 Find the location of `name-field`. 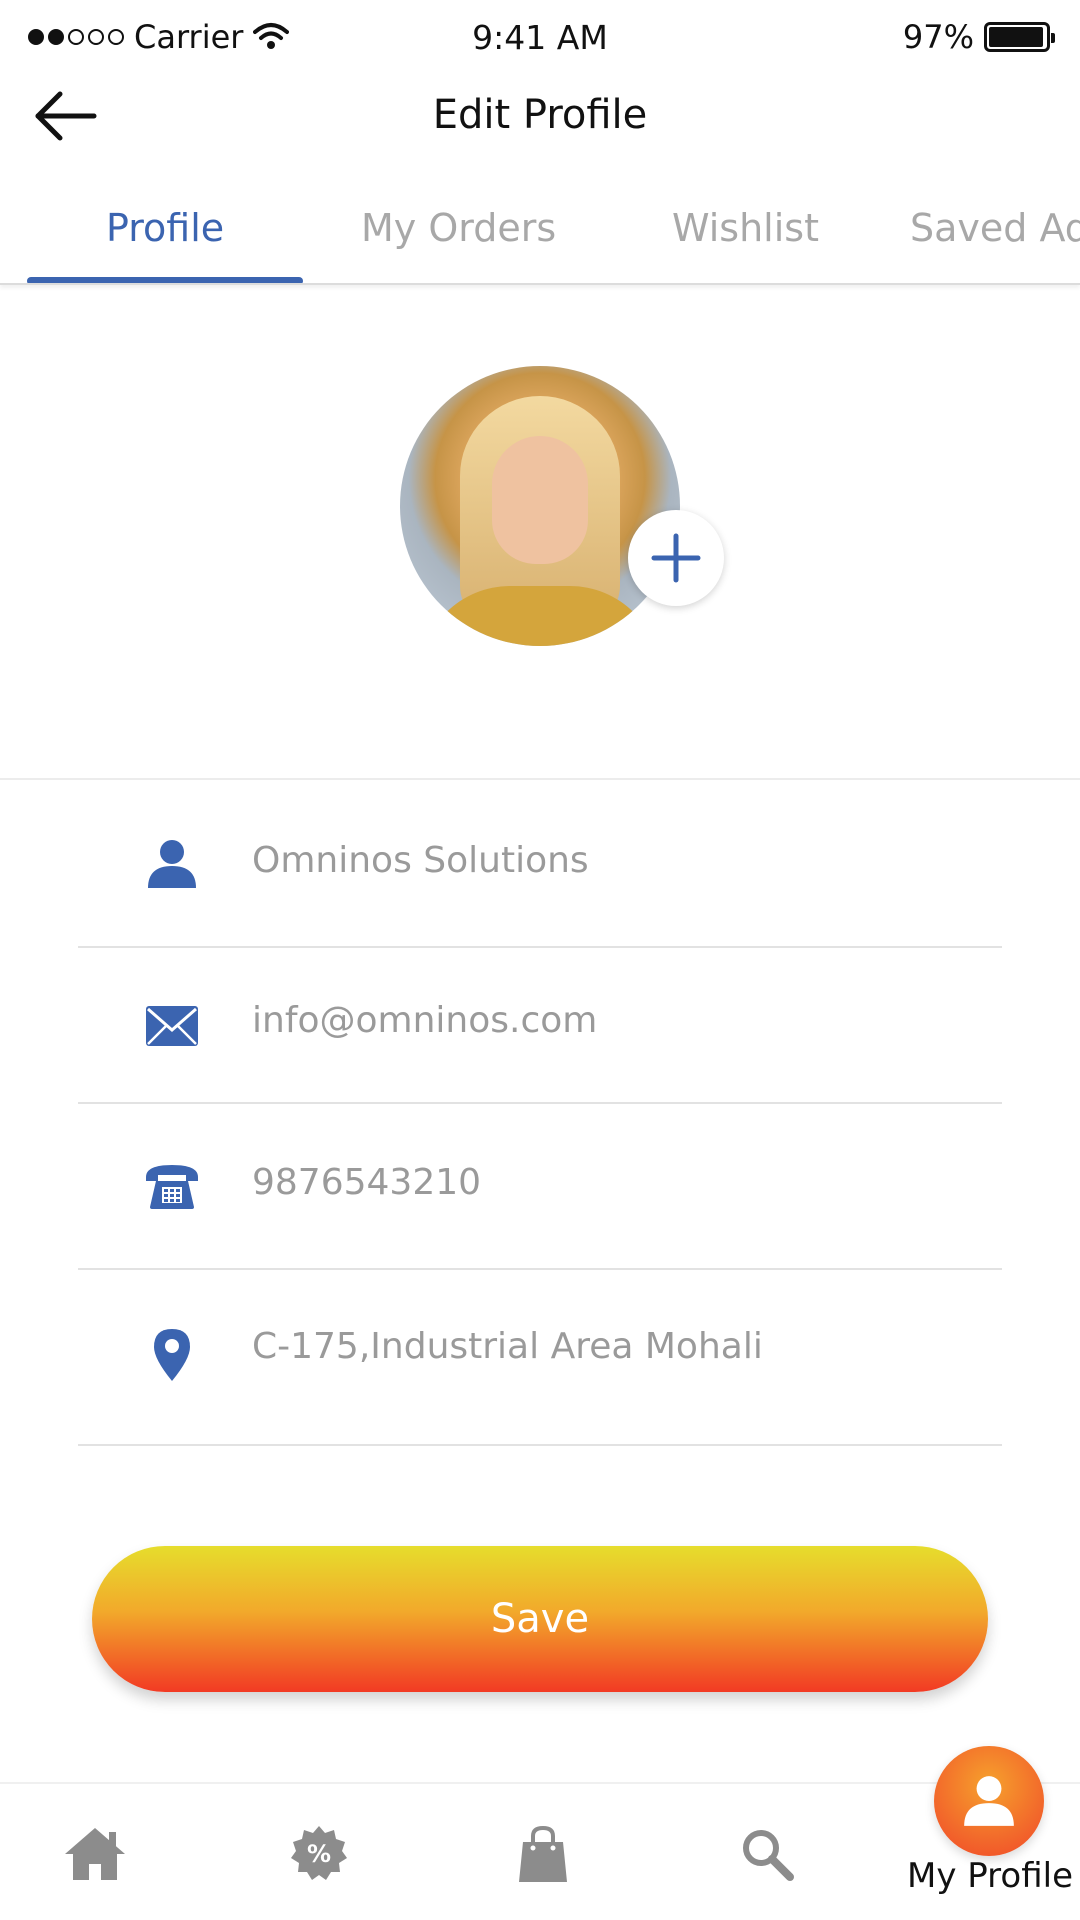

name-field is located at coordinates (612, 860).